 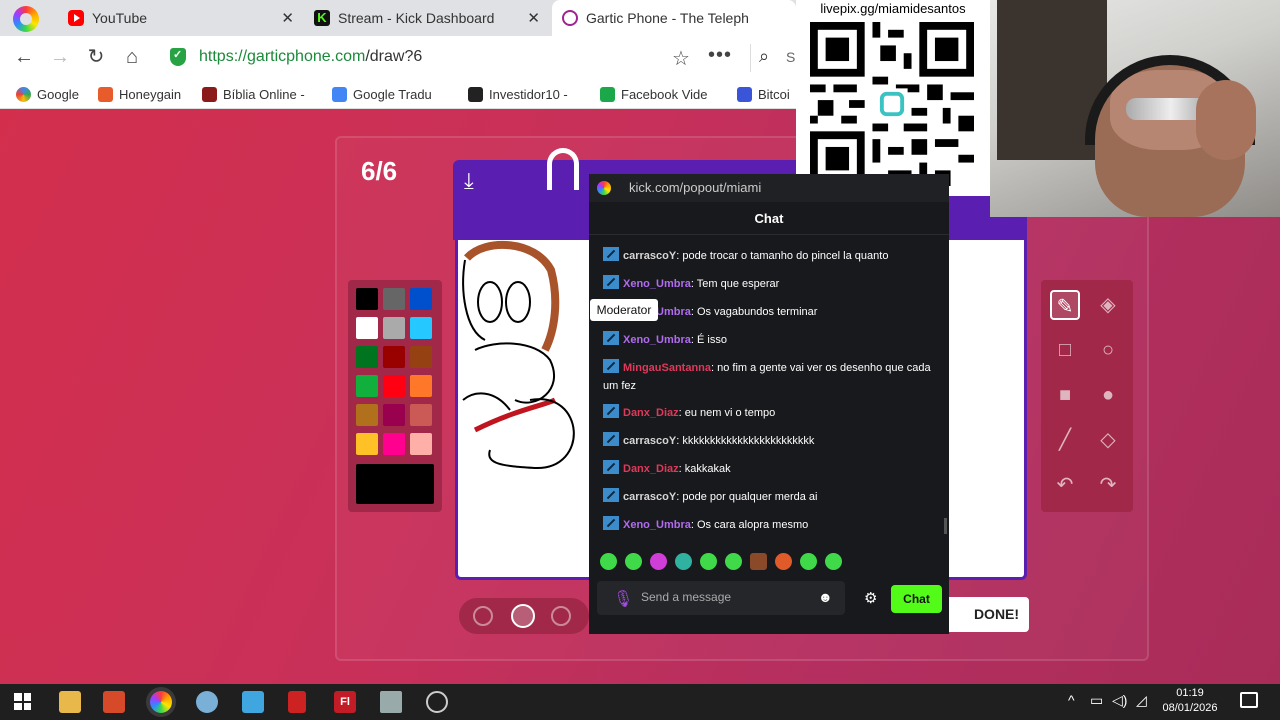 What do you see at coordinates (1065, 485) in the screenshot?
I see `undo-icon: ↶` at bounding box center [1065, 485].